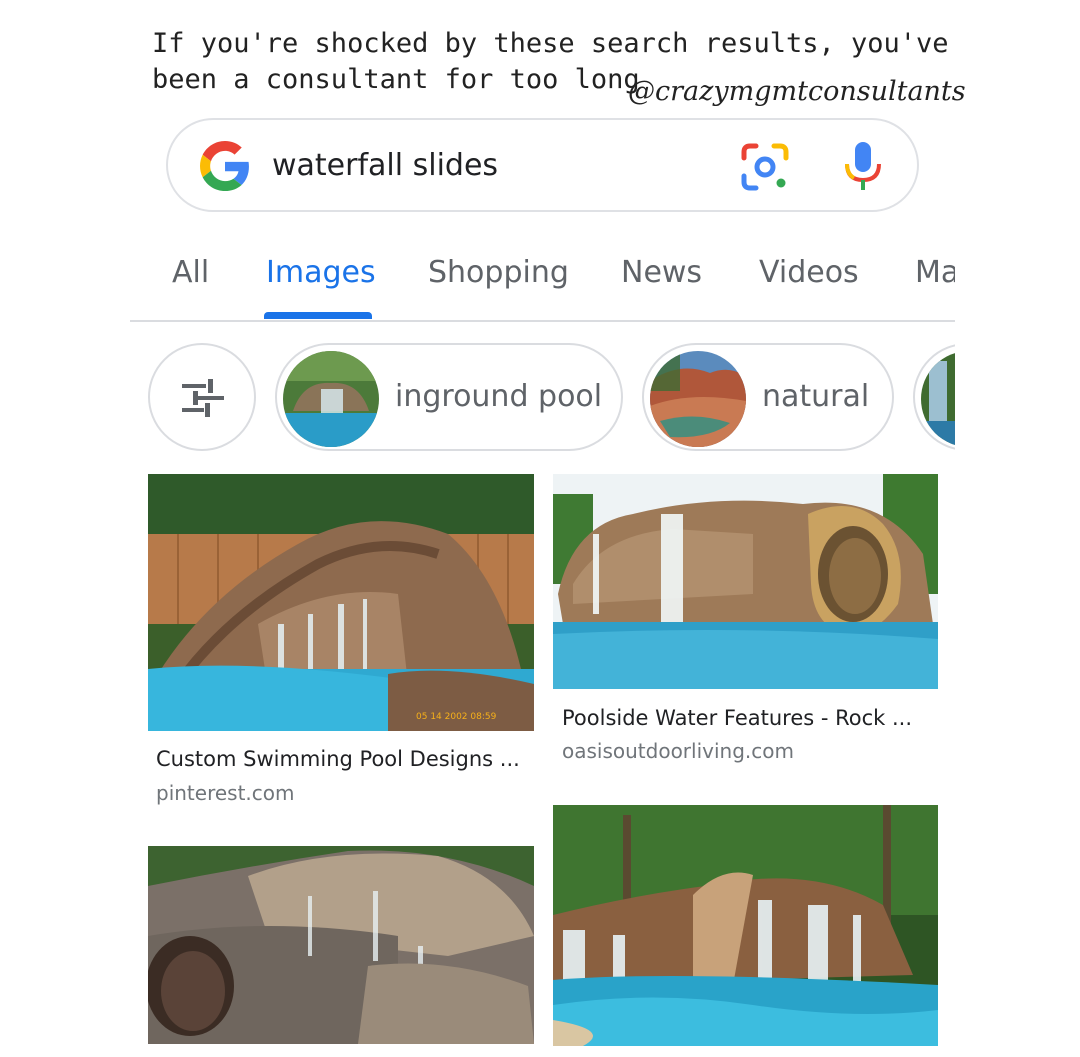 Image resolution: width=1080 pixels, height=1057 pixels. I want to click on result-source-1: pinterest.com, so click(225, 793).